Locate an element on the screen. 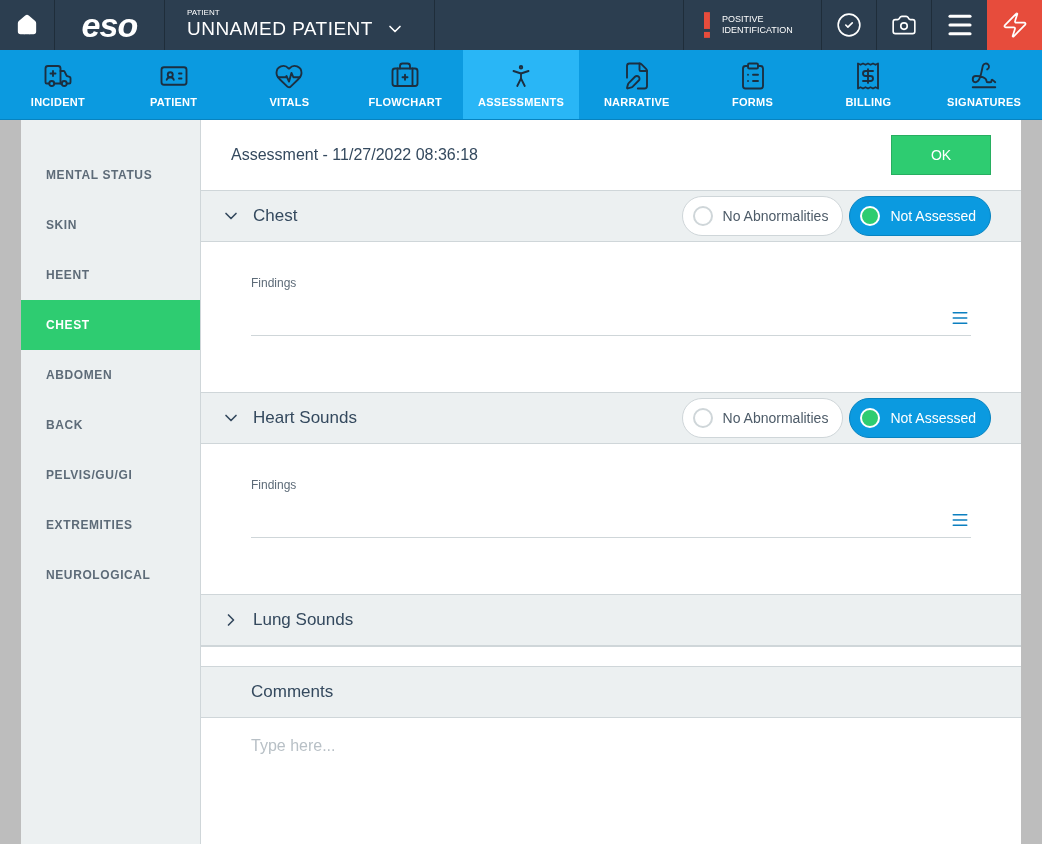 The image size is (1042, 844). check-circle-icon is located at coordinates (849, 25).